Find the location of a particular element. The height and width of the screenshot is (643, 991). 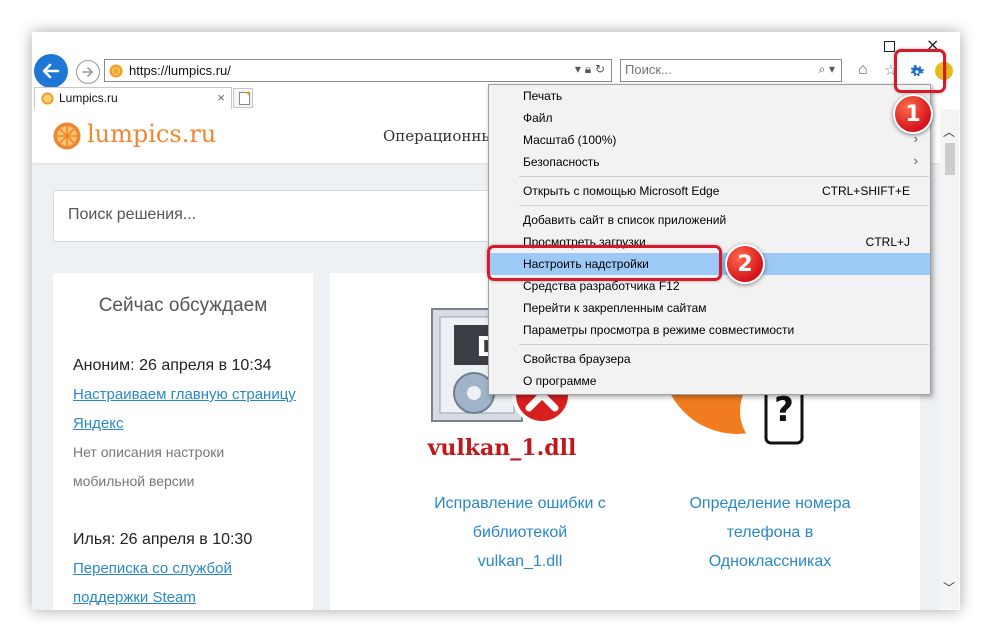

back-button is located at coordinates (51, 71).